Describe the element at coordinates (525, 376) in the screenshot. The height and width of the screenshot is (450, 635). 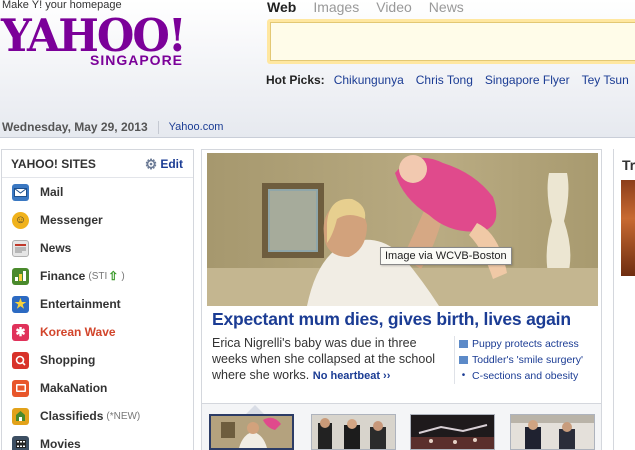
I see `related-link-label: C-sections and obesity` at that location.